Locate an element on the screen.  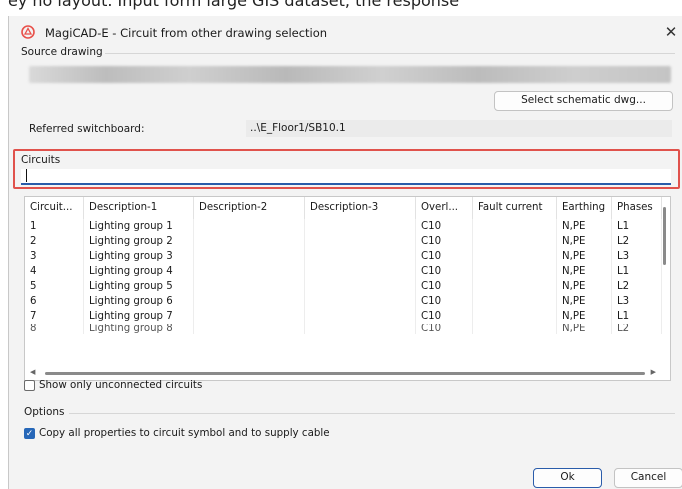
text-cursor is located at coordinates (26, 175).